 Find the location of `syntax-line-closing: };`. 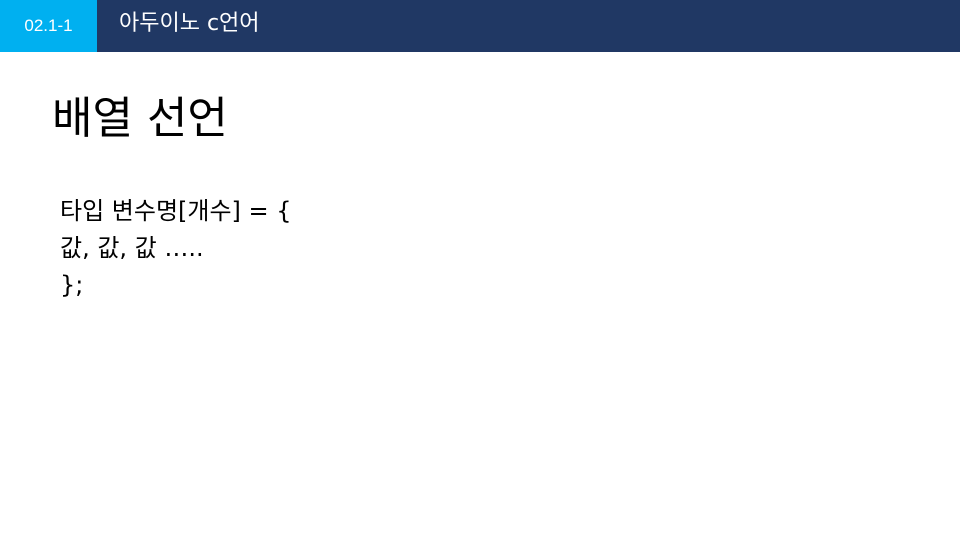

syntax-line-closing: }; is located at coordinates (72, 285).